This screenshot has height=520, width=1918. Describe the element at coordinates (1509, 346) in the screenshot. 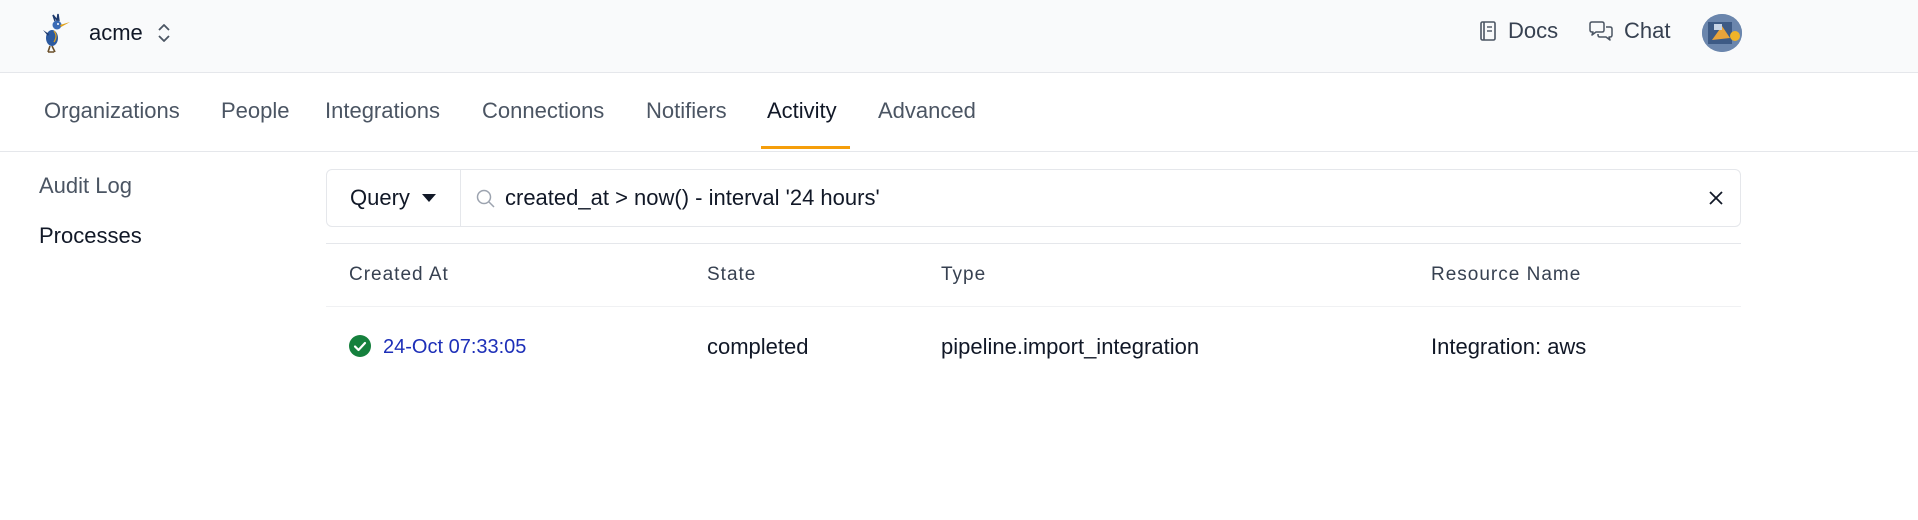

I see `resource-name-cell: Integration: aws` at that location.